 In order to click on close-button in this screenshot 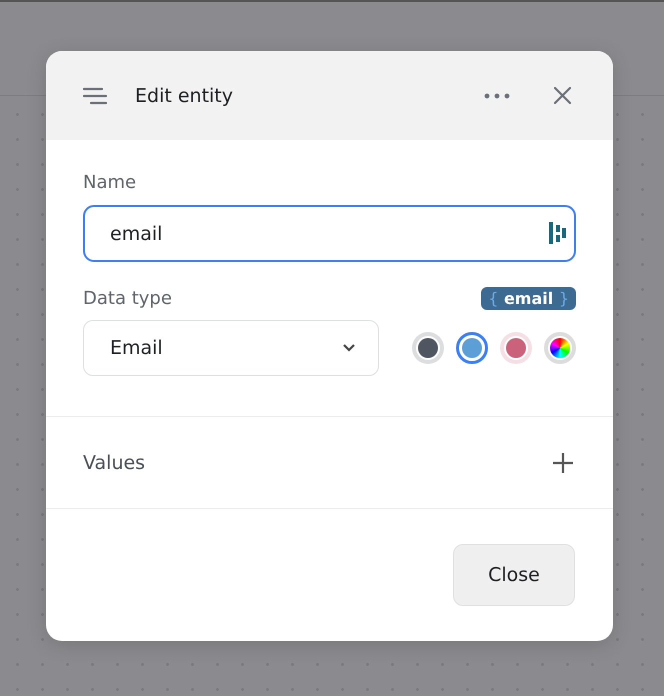, I will do `click(562, 95)`.